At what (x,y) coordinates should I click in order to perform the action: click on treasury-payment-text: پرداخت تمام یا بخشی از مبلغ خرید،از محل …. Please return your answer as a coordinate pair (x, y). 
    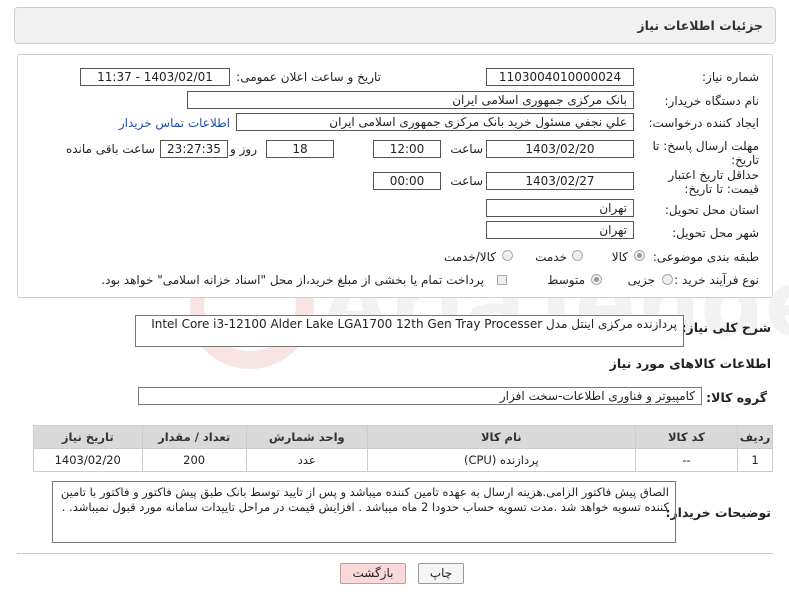
    Looking at the image, I should click on (292, 280).